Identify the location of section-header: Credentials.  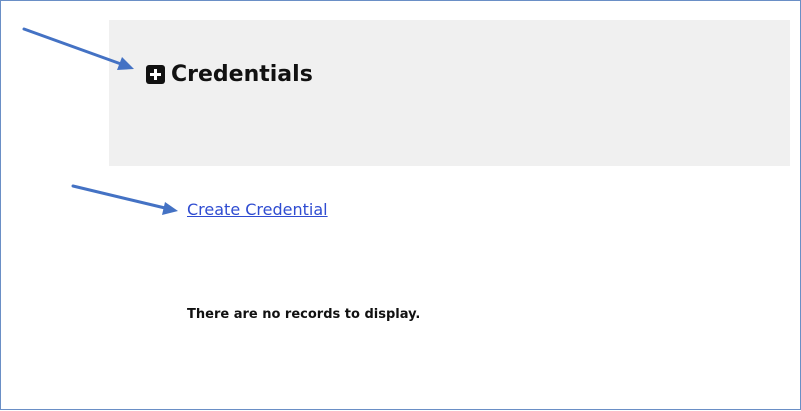
(229, 74).